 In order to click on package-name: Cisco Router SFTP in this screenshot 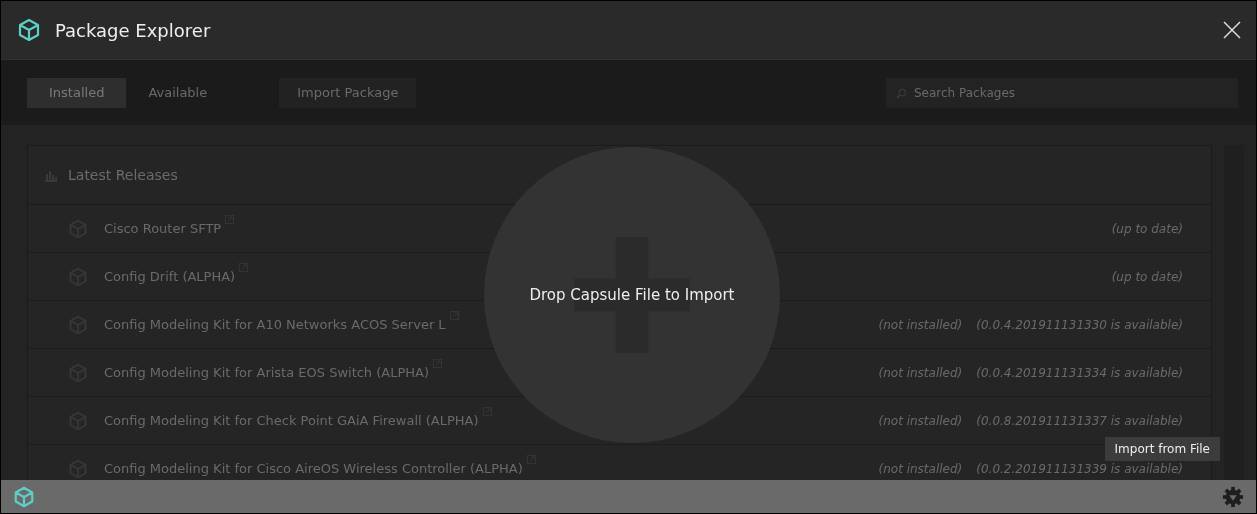, I will do `click(163, 228)`.